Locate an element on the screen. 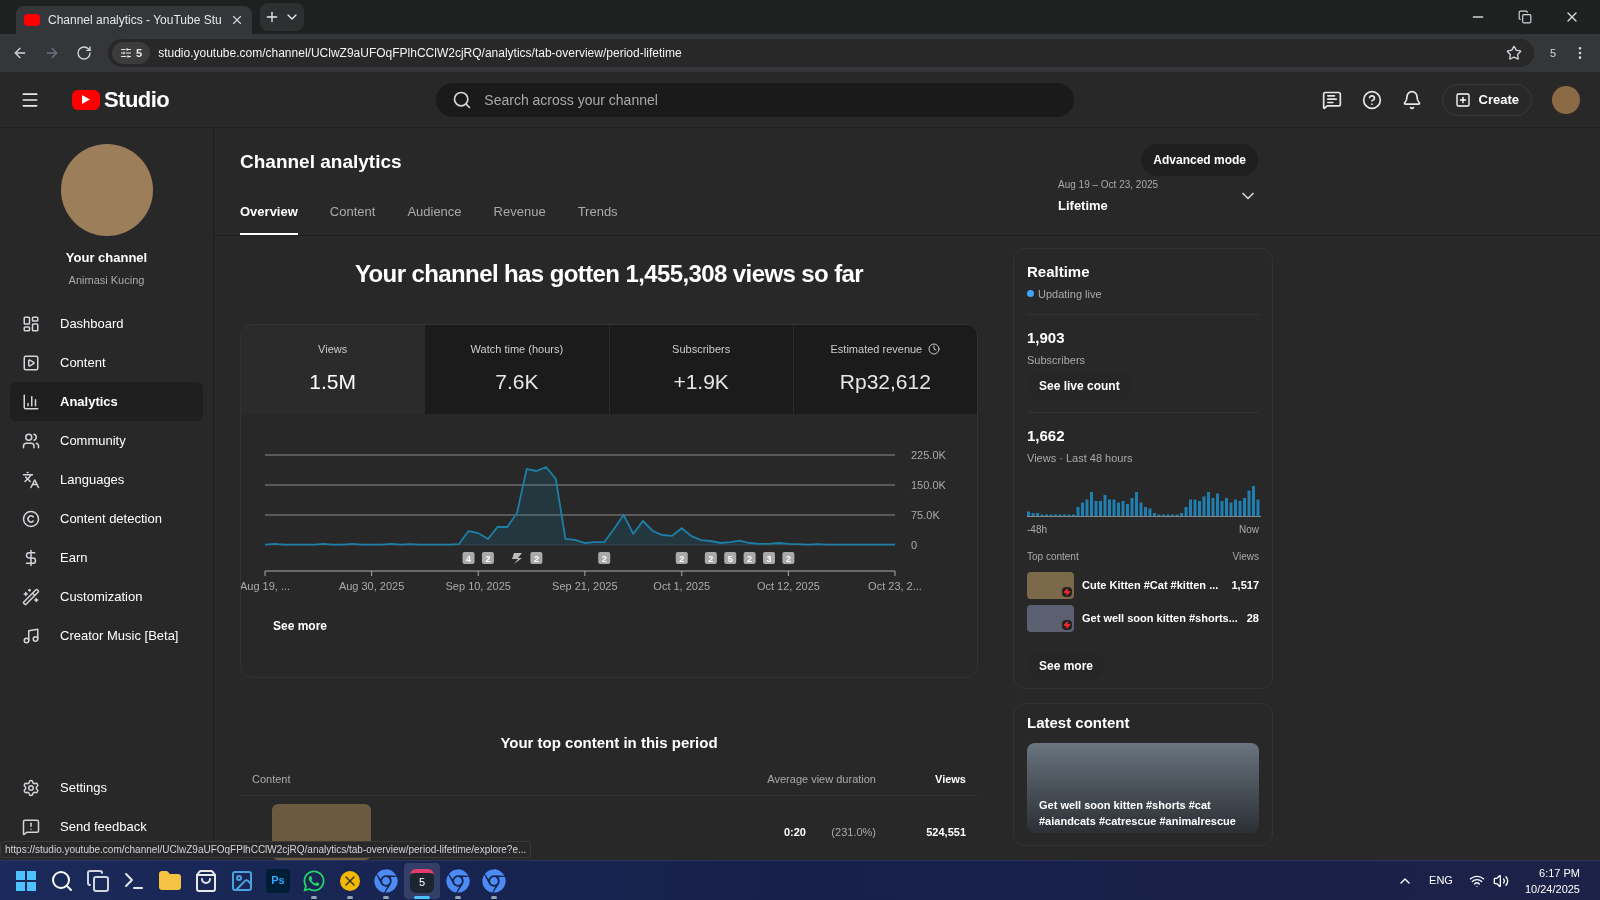  sidebar-item: Customization is located at coordinates (106, 596).